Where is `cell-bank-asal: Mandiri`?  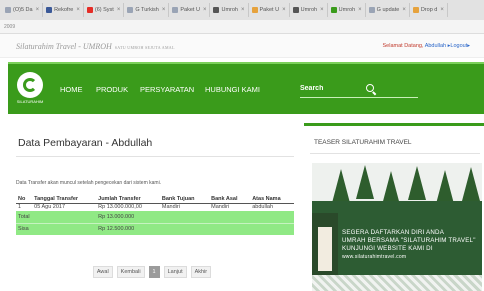 cell-bank-asal: Mandiri is located at coordinates (220, 207).